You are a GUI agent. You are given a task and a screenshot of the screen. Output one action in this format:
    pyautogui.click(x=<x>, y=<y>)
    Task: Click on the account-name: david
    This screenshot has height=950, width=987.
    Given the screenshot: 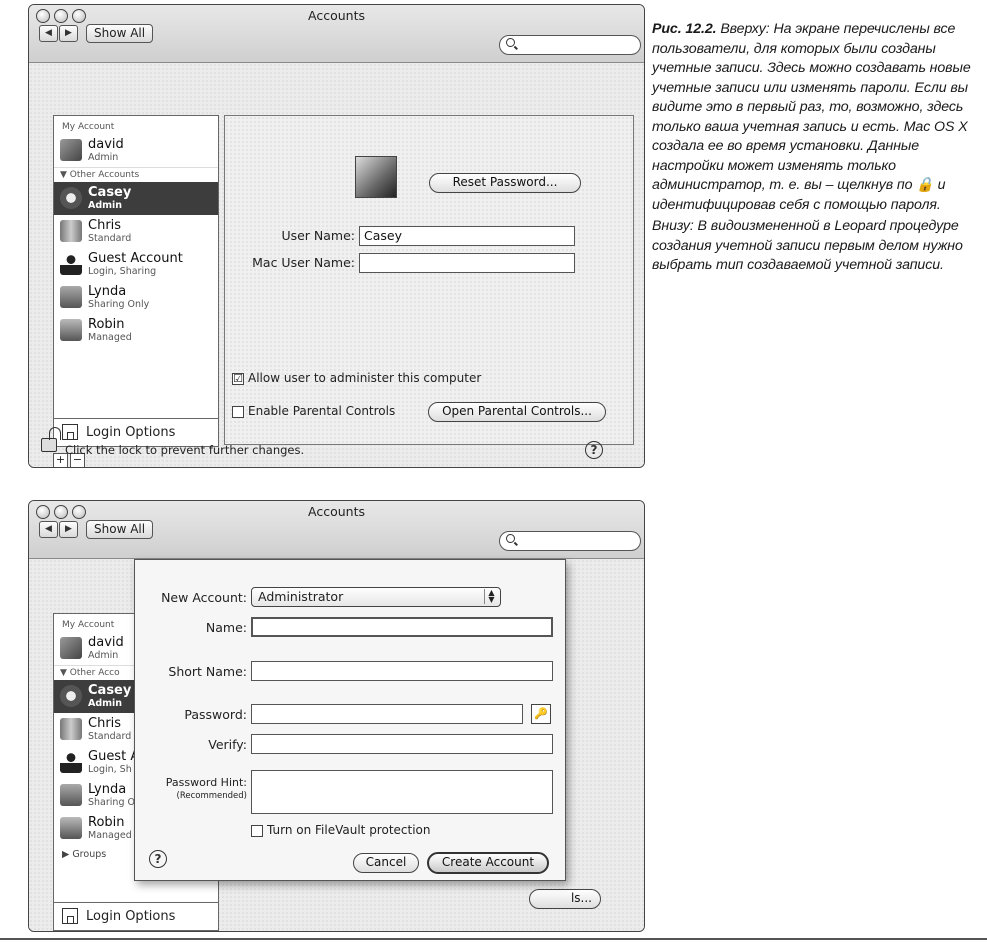 What is the action you would take?
    pyautogui.click(x=106, y=144)
    